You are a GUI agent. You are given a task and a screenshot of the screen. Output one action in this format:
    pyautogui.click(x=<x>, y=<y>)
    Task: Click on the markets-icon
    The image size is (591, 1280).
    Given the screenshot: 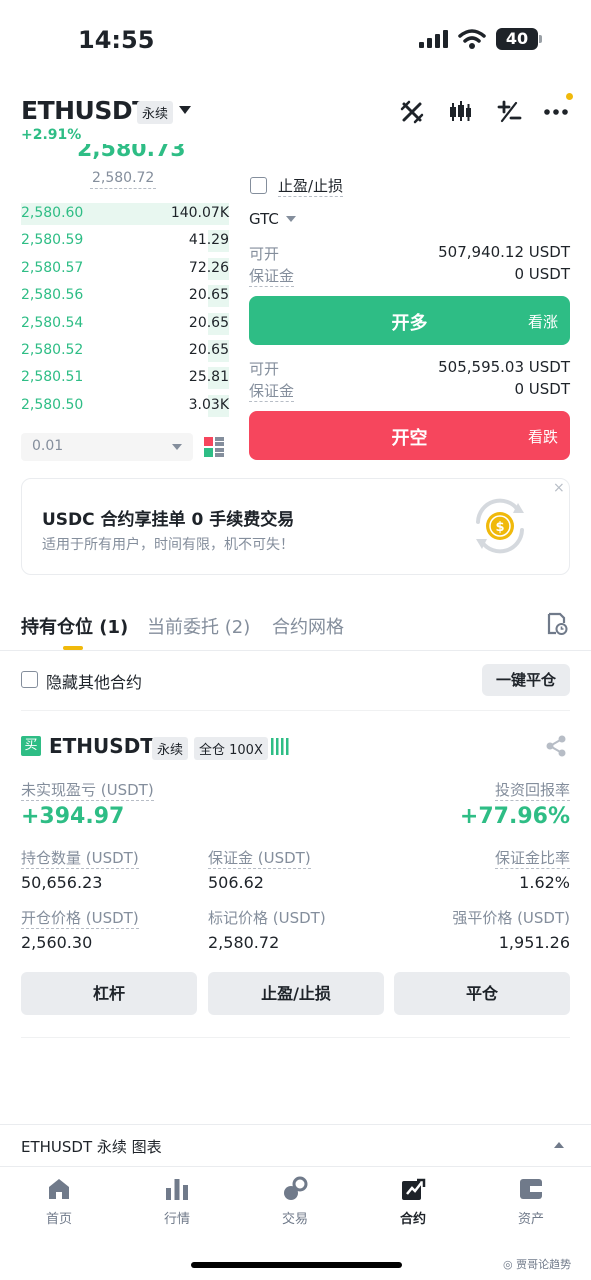 What is the action you would take?
    pyautogui.click(x=177, y=1189)
    